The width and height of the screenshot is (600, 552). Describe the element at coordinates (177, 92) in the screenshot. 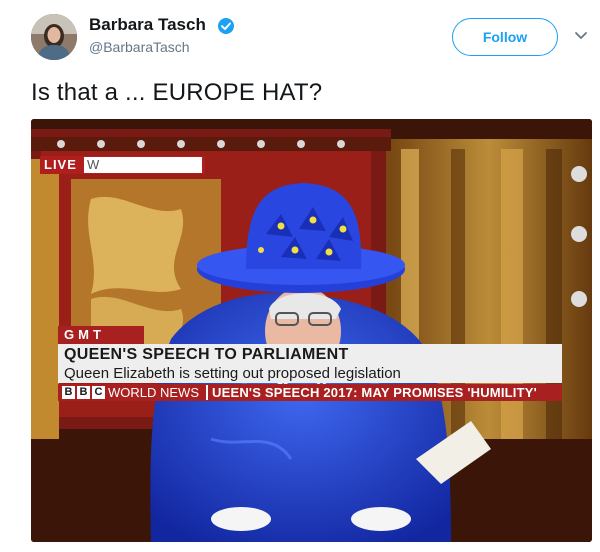

I see `tweet-text: Is that a ... EUROPE HAT?` at that location.